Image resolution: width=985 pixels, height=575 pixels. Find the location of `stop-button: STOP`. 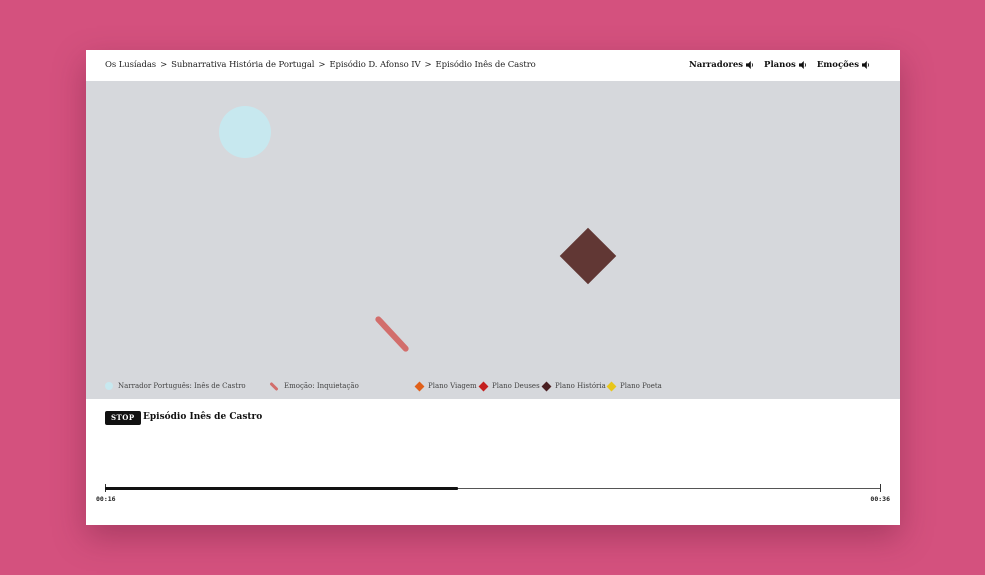

stop-button: STOP is located at coordinates (123, 418).